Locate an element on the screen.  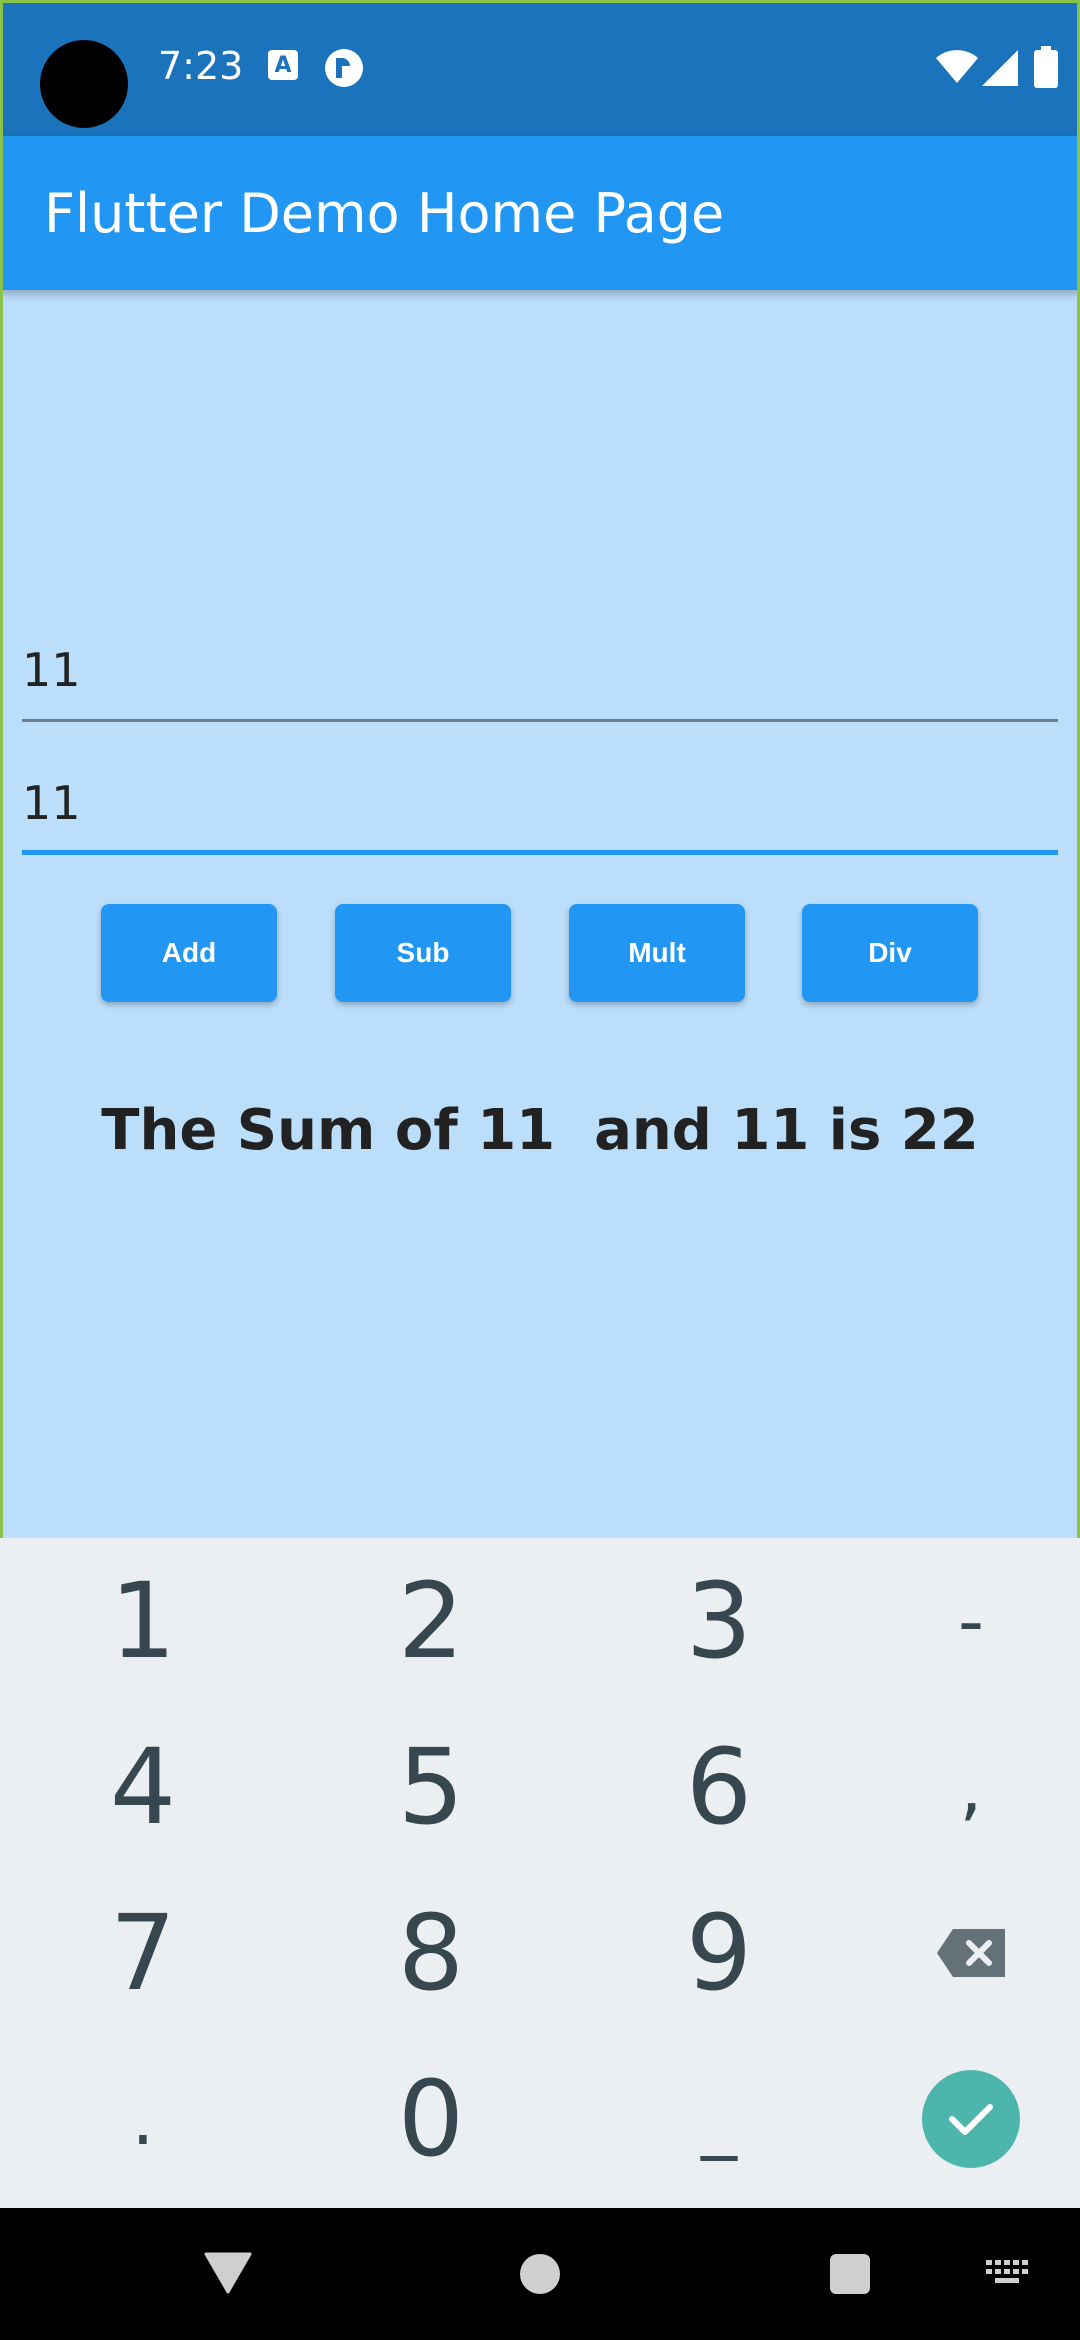
key-8: 8 is located at coordinates (431, 1953).